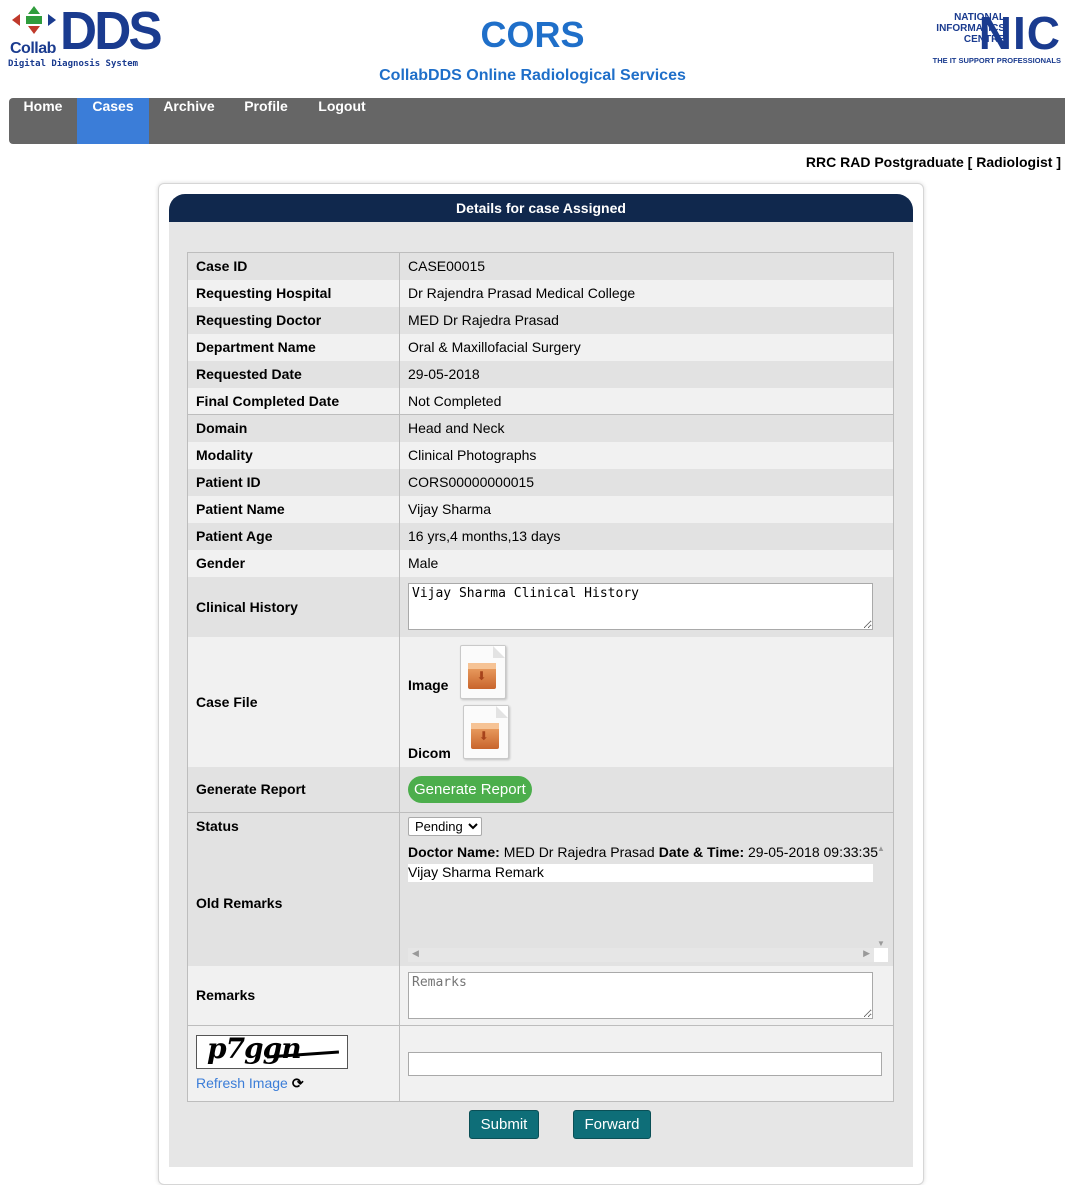  What do you see at coordinates (189, 121) in the screenshot?
I see `nav-archive: Archive` at bounding box center [189, 121].